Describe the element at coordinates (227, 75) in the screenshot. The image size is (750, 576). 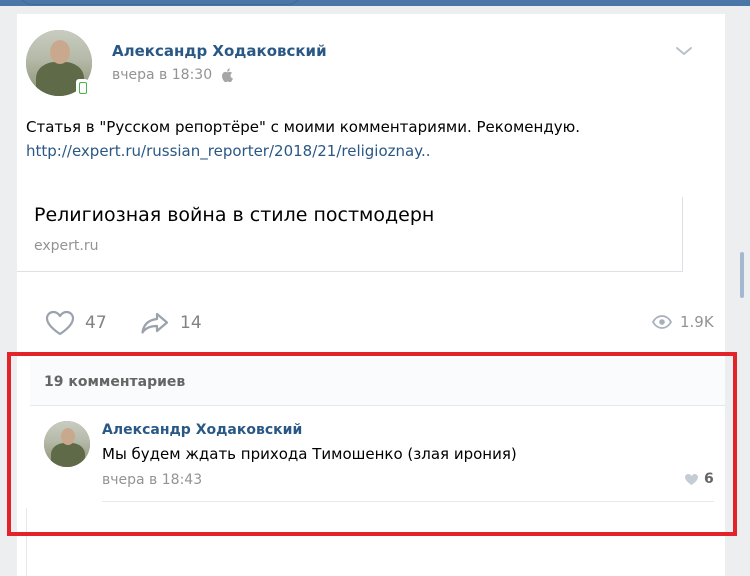
I see `apple-icon` at that location.